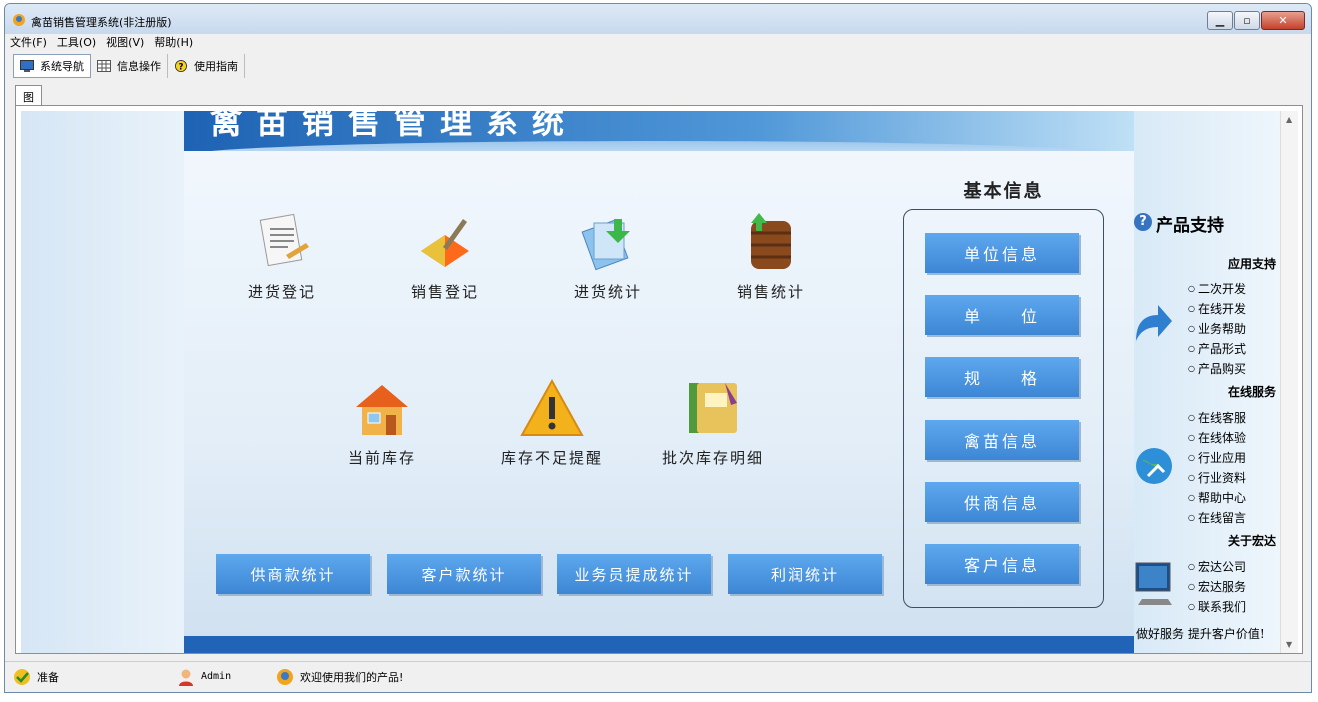 The height and width of the screenshot is (702, 1318). I want to click on link-online-cs: 在线客服, so click(1217, 418).